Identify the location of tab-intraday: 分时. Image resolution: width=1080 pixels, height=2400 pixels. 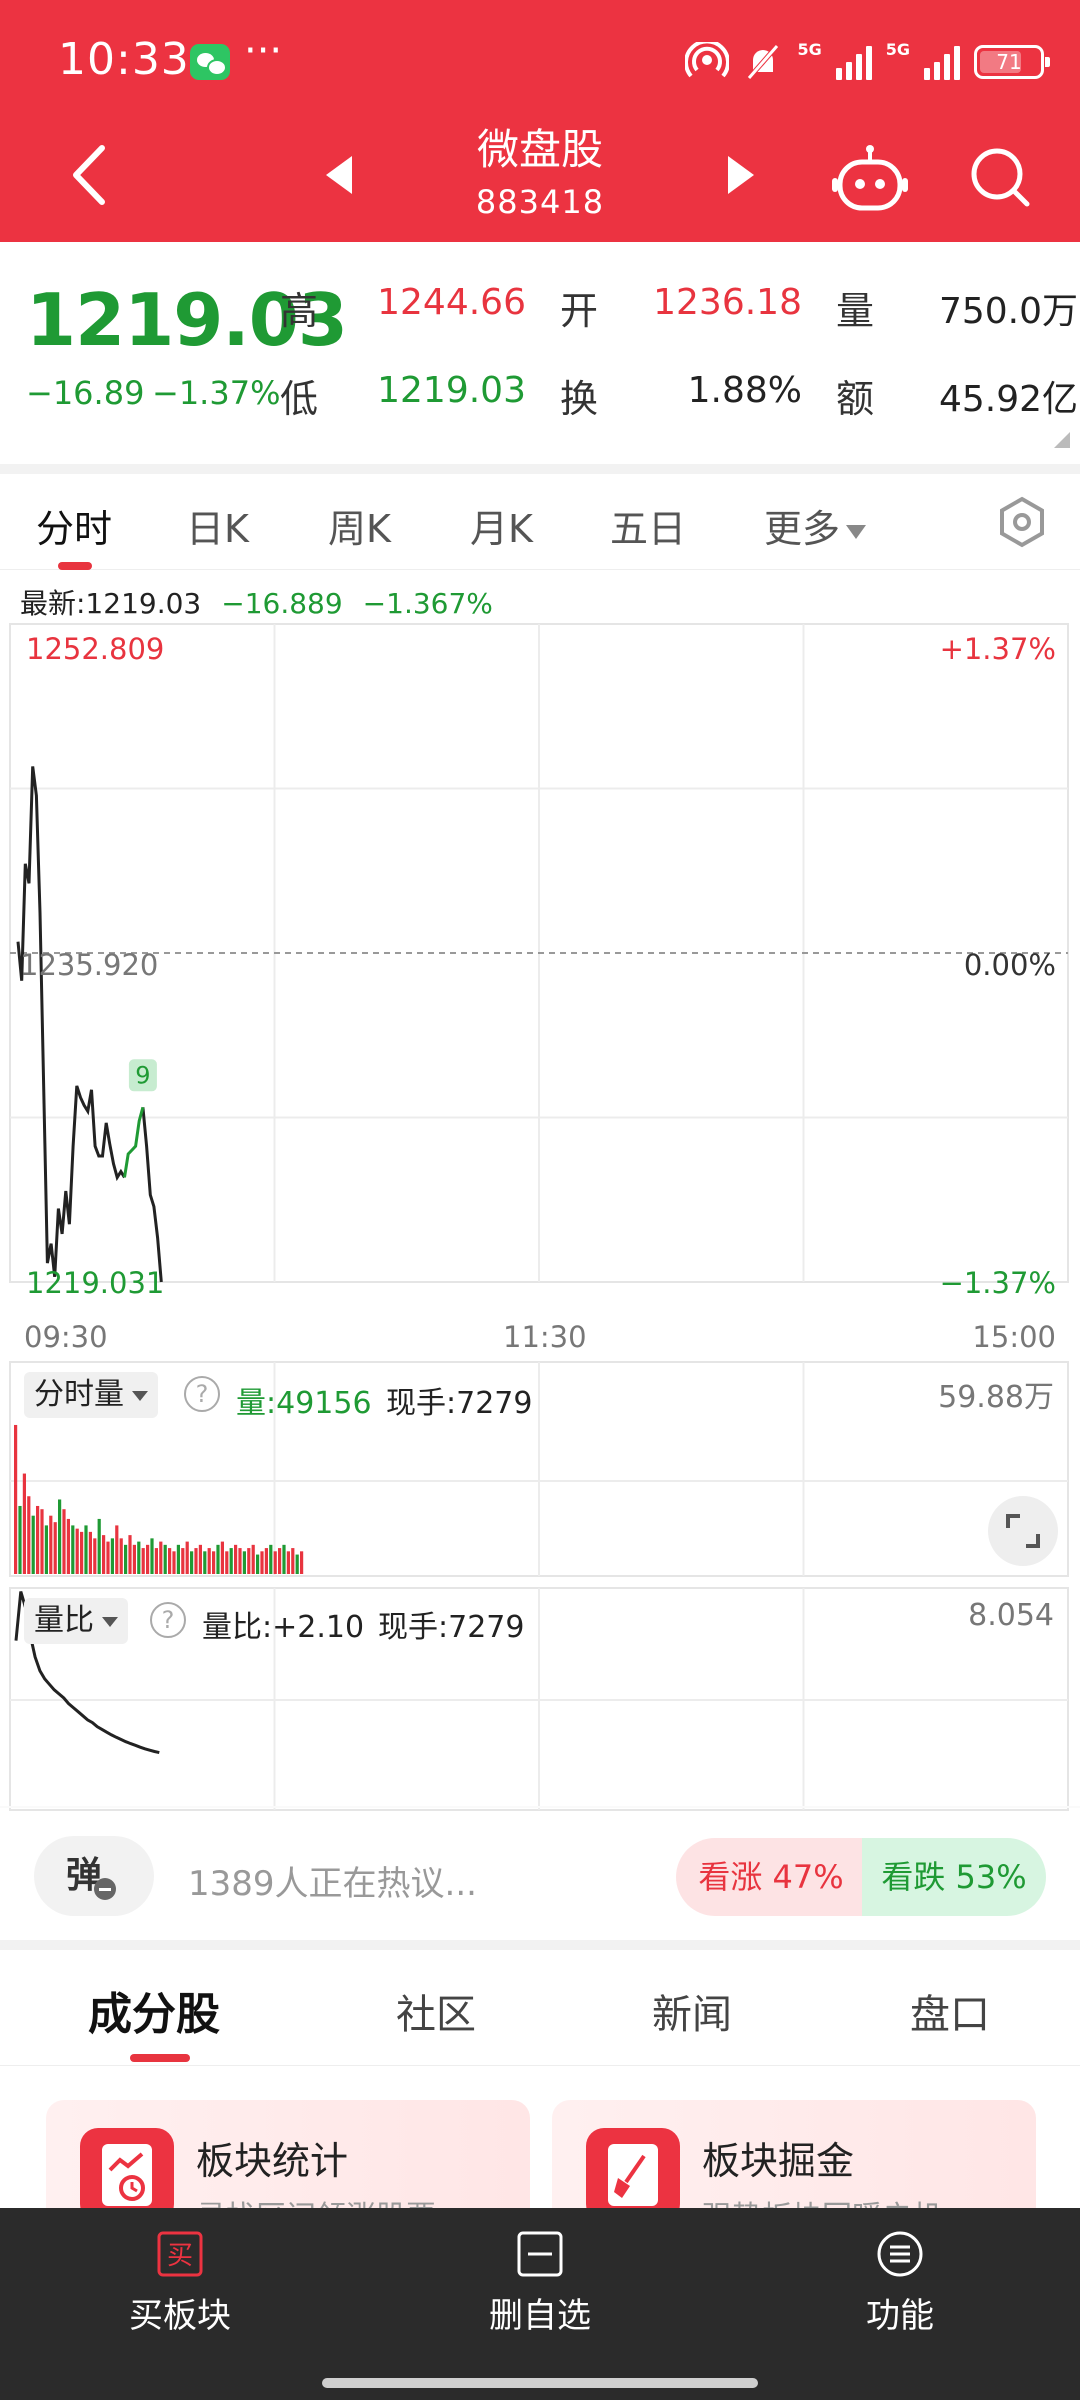
(74, 525).